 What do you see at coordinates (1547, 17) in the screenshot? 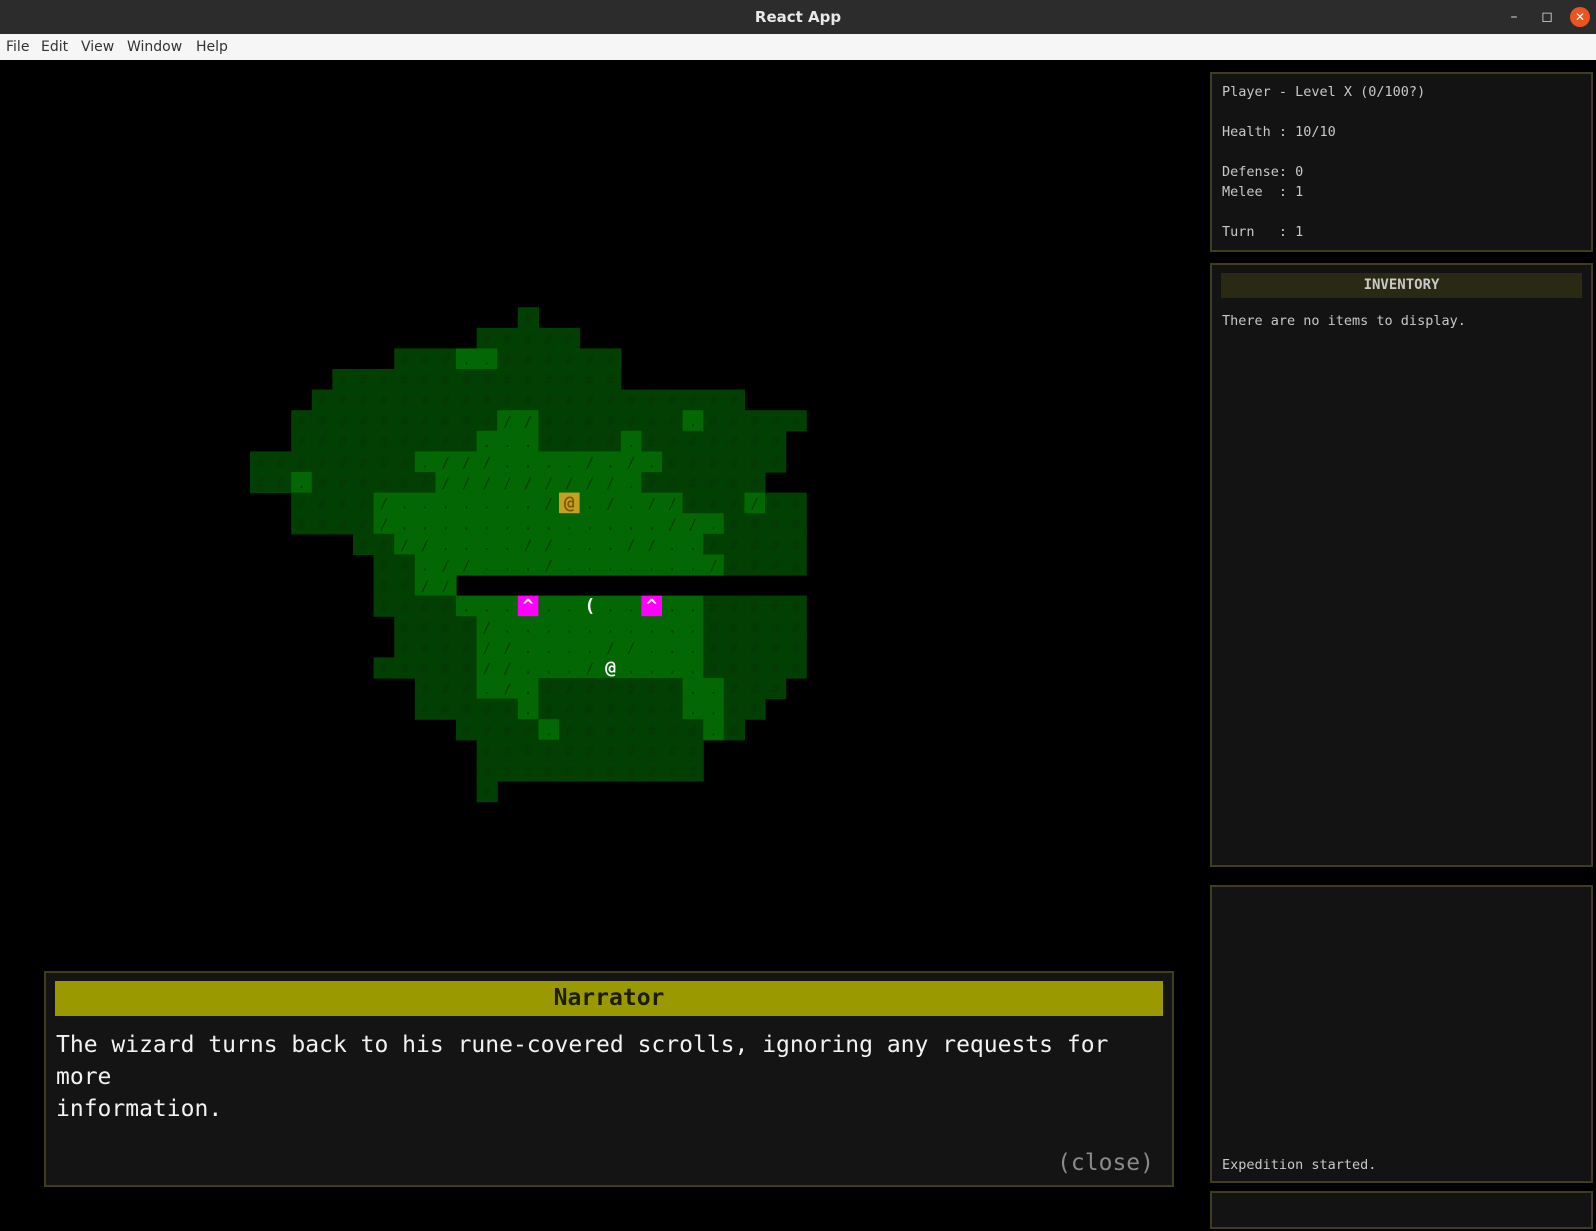
I see `maximize-button: ◻` at bounding box center [1547, 17].